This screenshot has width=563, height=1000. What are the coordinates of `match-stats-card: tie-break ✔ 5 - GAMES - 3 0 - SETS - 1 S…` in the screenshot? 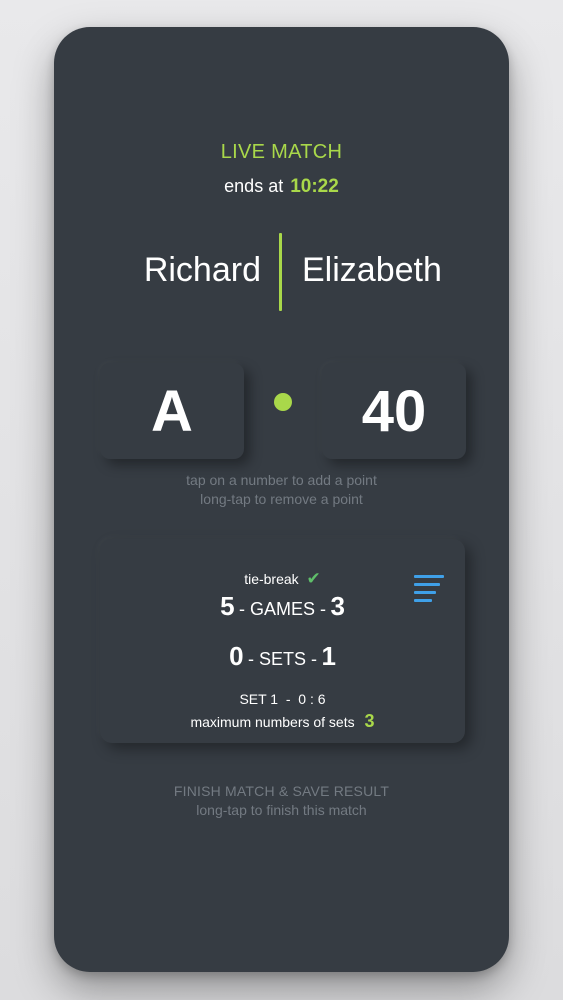 It's located at (282, 641).